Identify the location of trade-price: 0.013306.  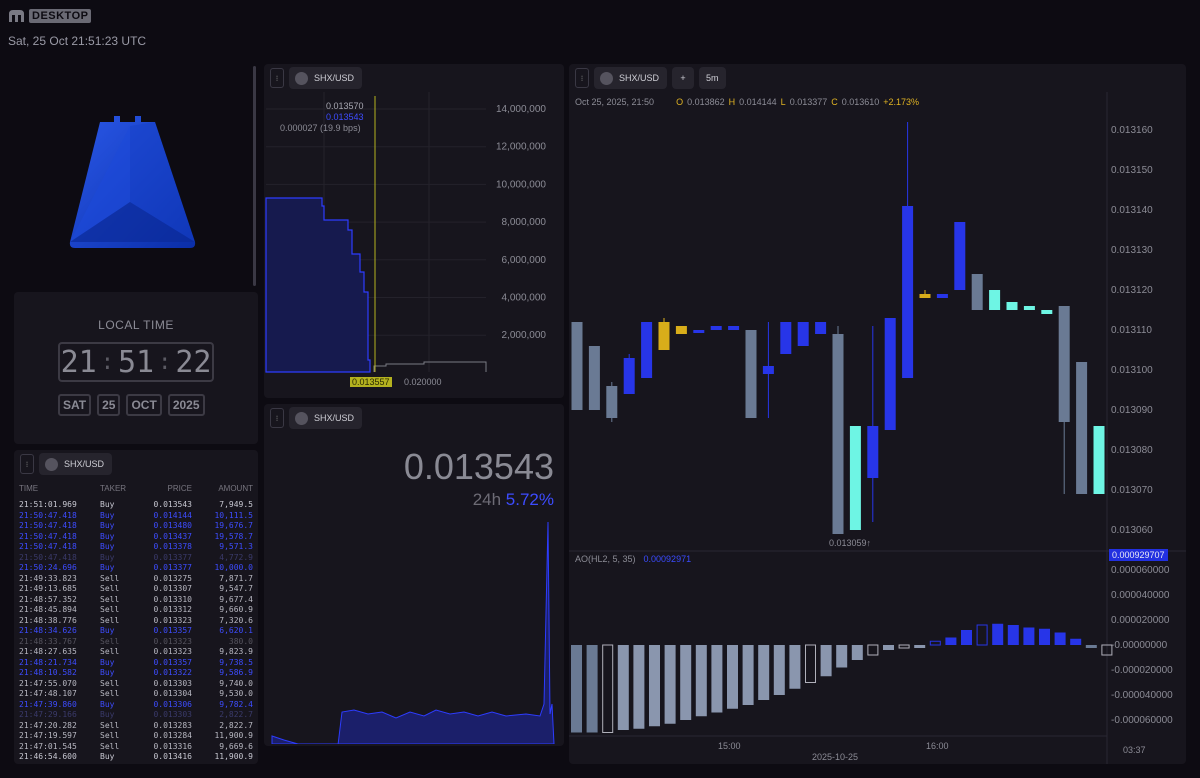
(172, 704).